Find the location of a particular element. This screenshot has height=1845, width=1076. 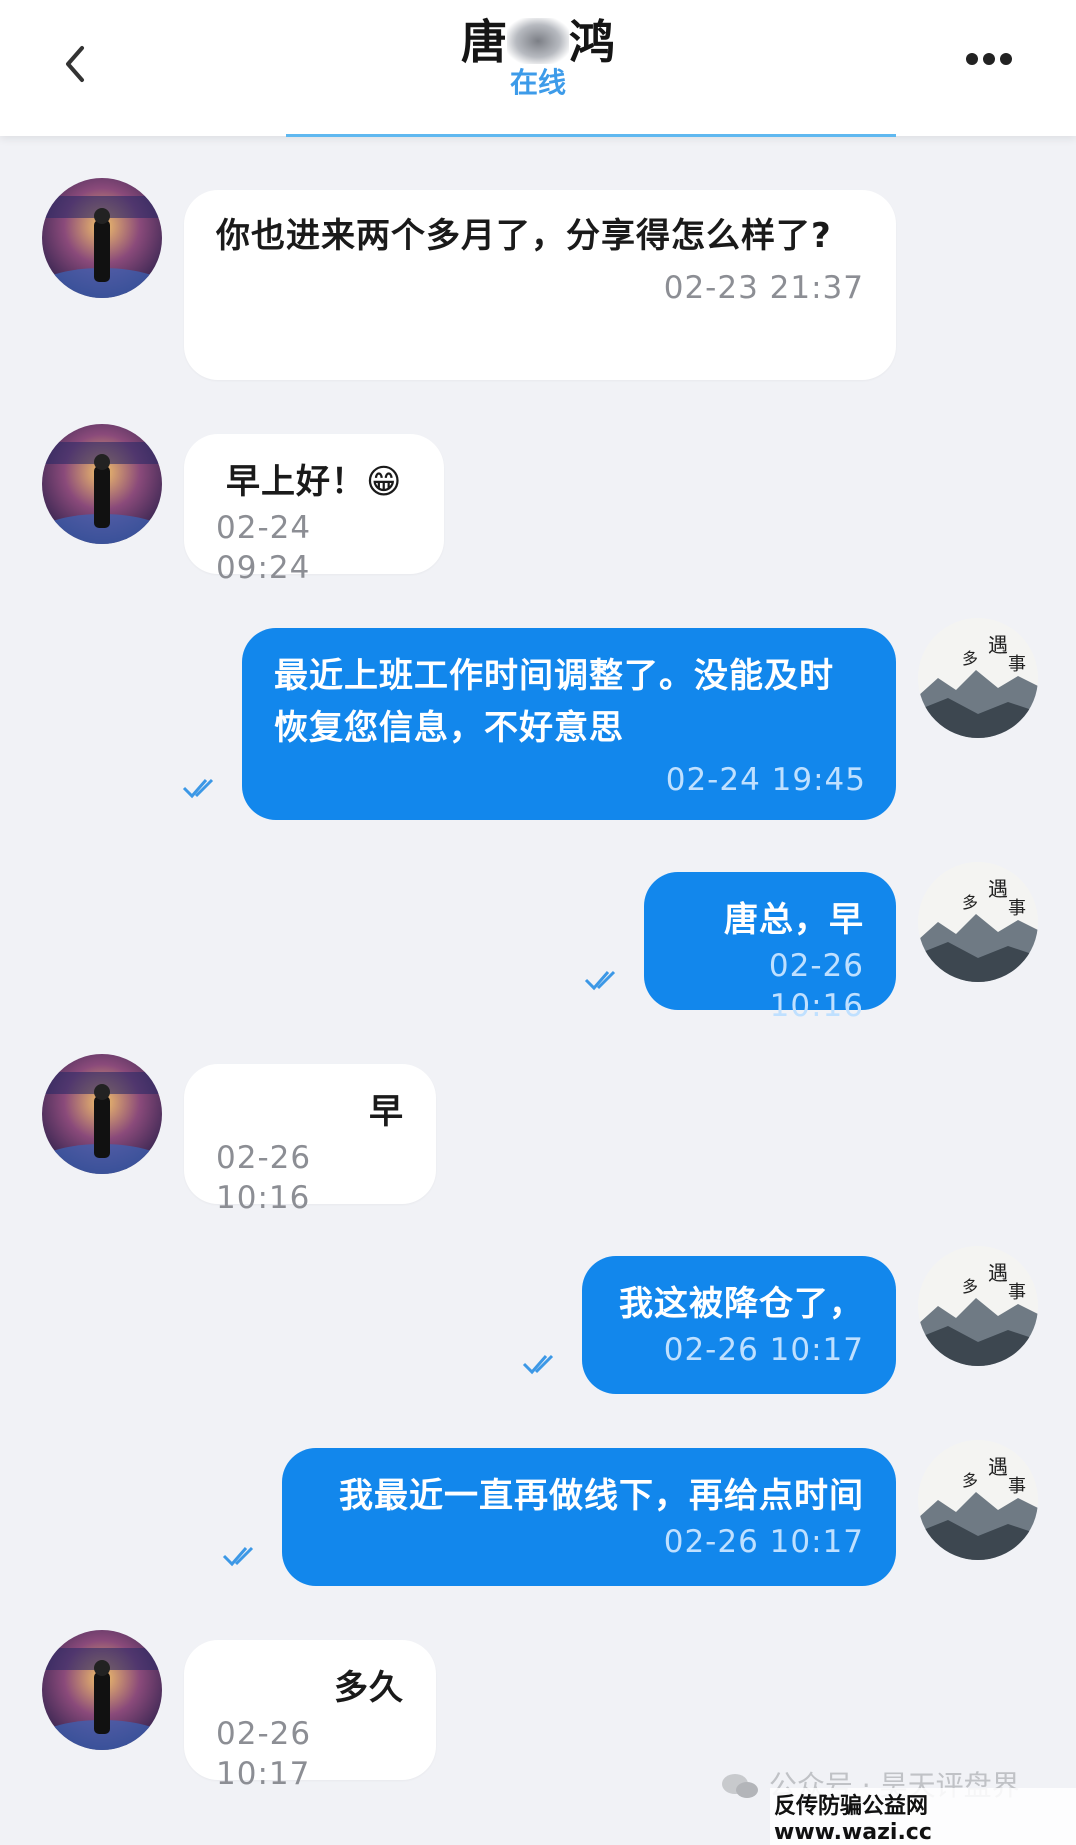

message-text: 唐总，早 is located at coordinates (794, 920).